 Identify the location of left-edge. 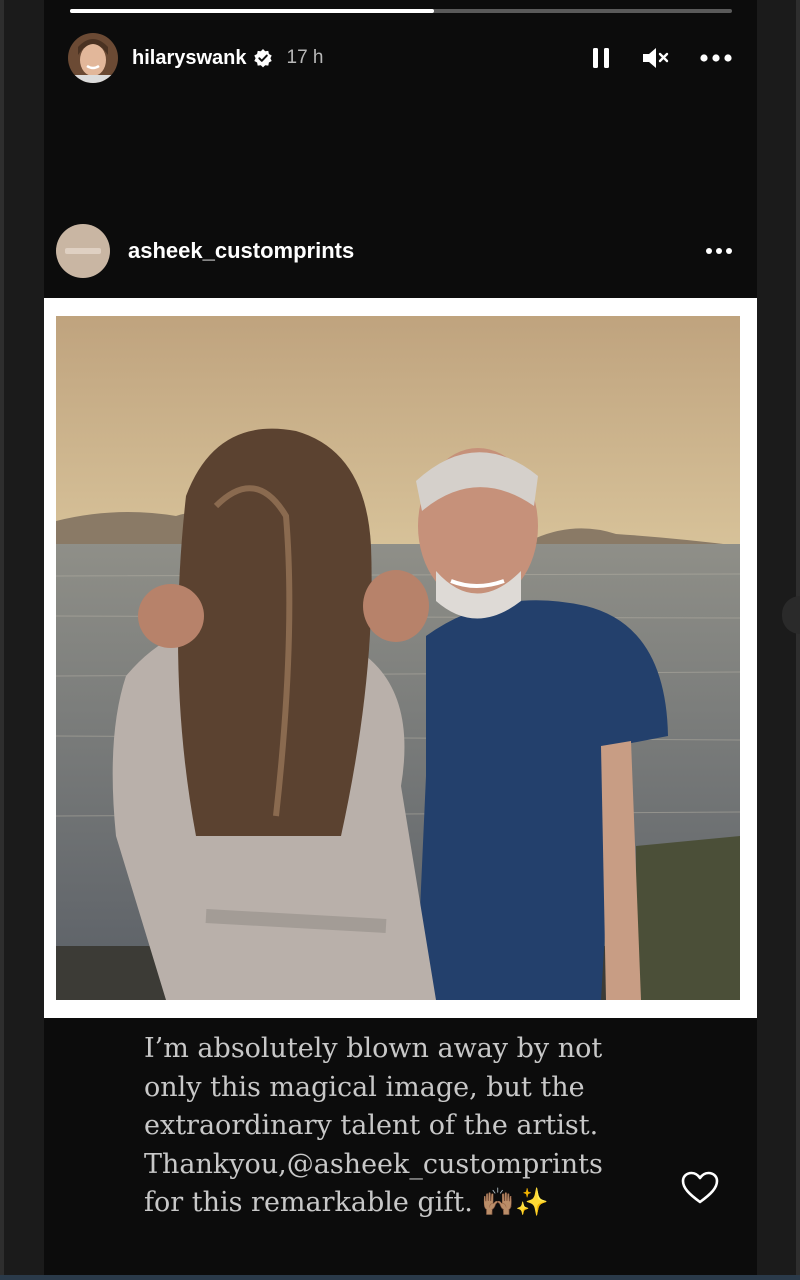
(2, 640).